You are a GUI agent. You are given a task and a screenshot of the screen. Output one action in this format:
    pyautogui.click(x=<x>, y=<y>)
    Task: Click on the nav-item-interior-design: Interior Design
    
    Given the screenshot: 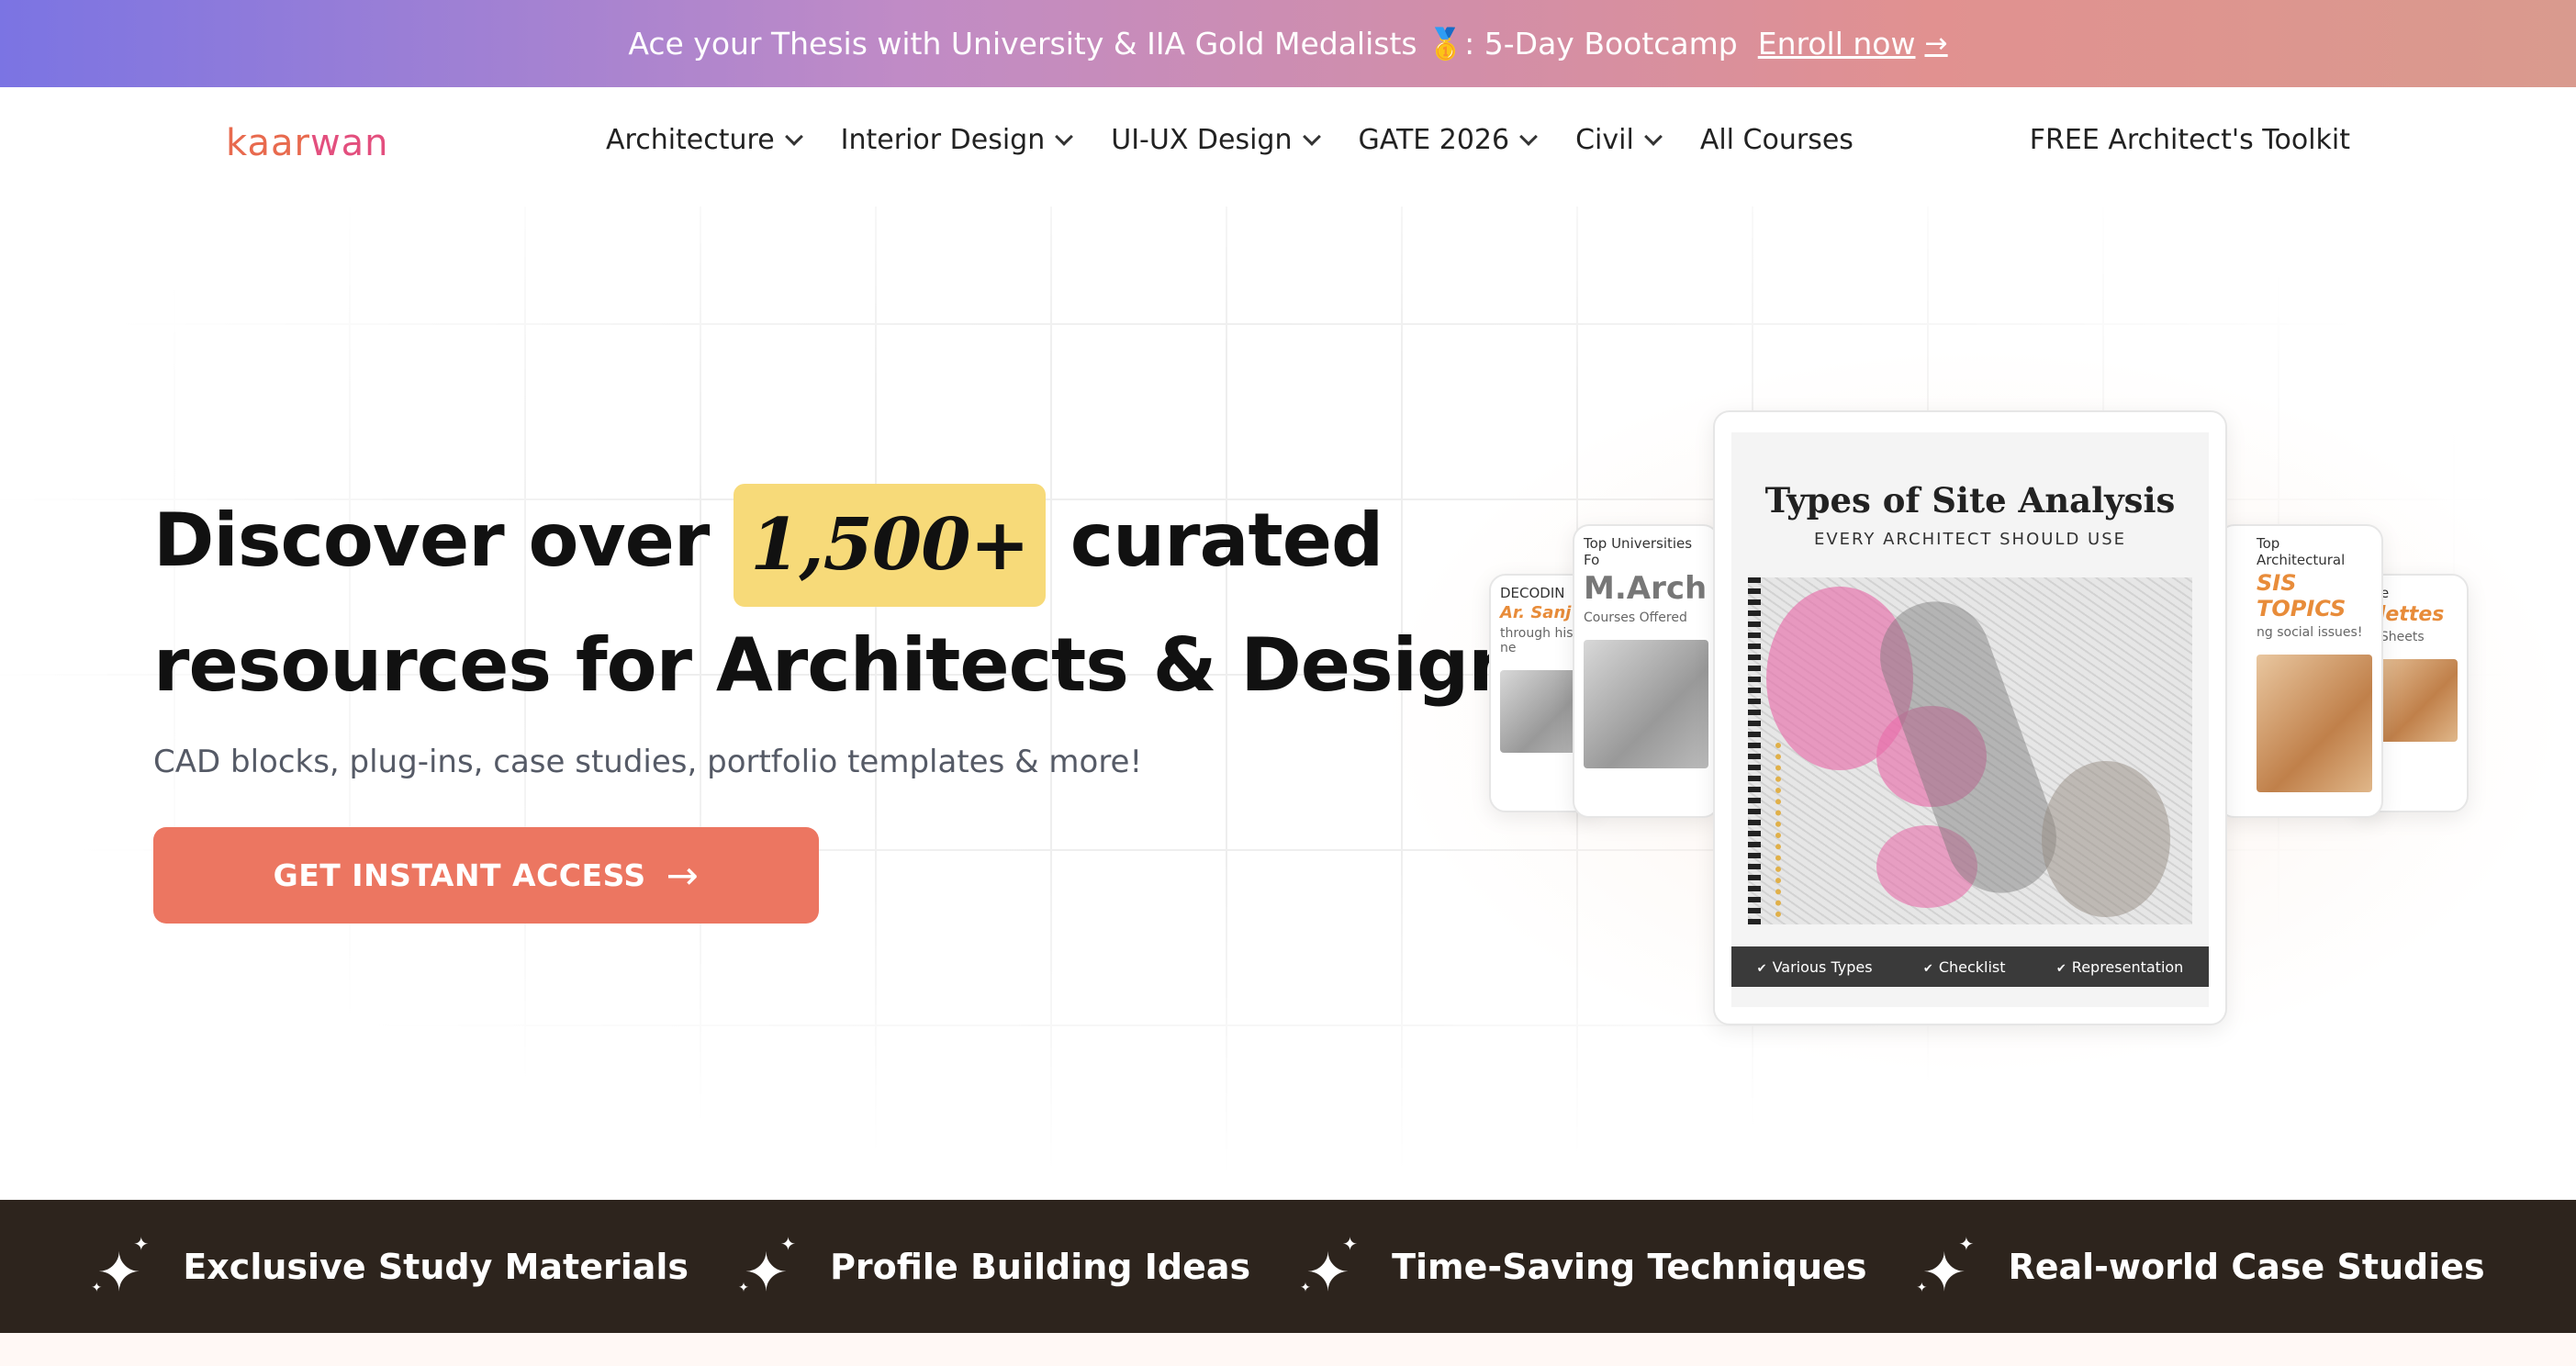 What is the action you would take?
    pyautogui.click(x=957, y=140)
    